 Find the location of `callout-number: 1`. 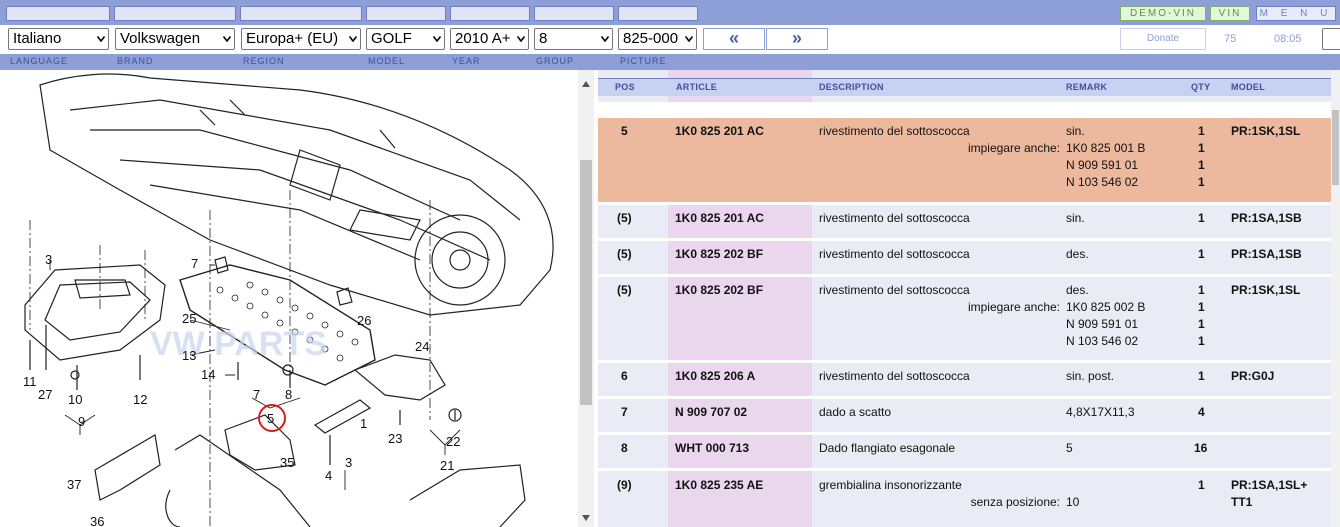

callout-number: 1 is located at coordinates (363, 423).